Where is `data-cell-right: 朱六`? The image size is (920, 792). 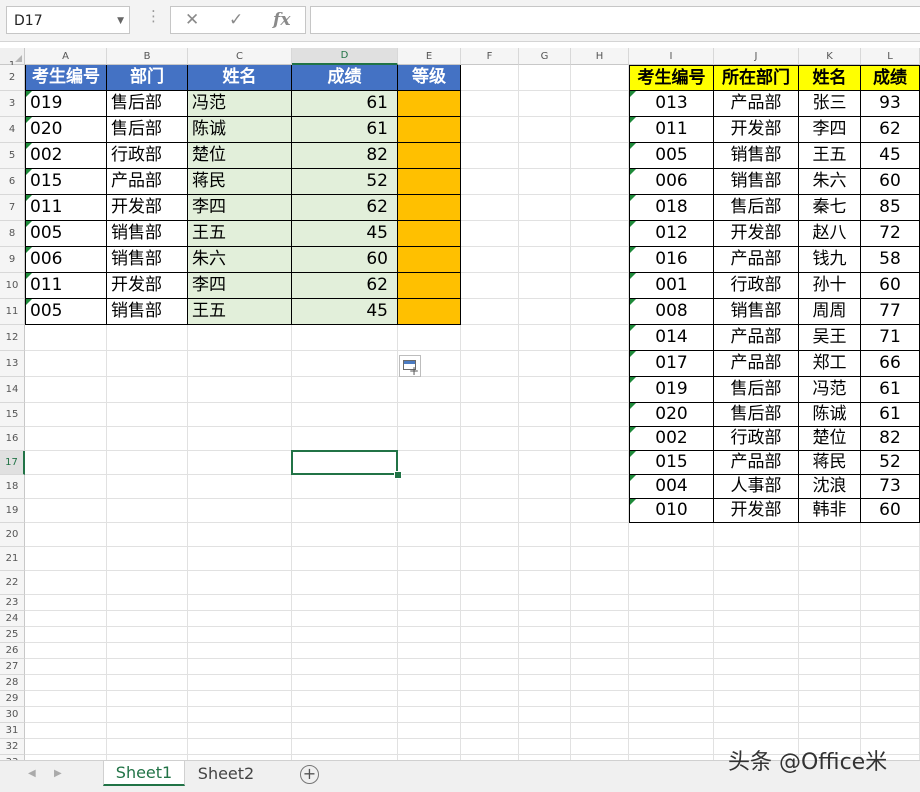
data-cell-right: 朱六 is located at coordinates (830, 182).